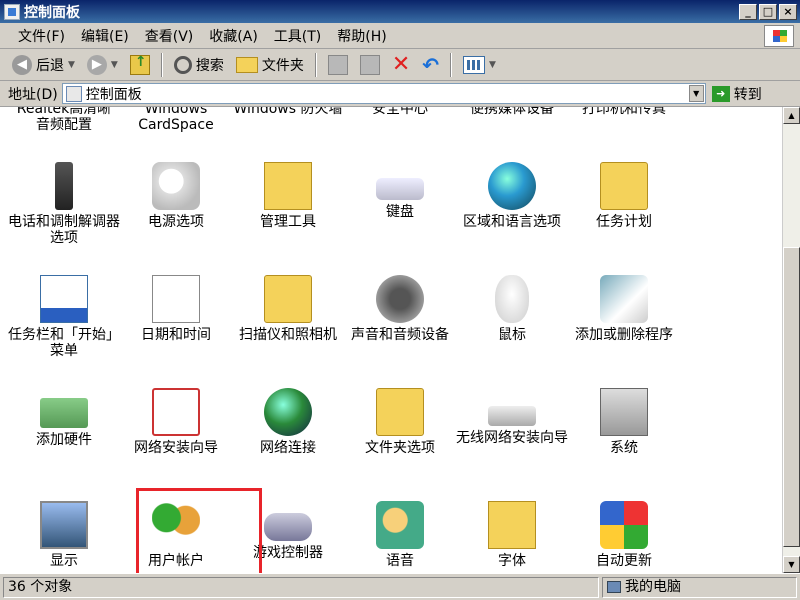 The height and width of the screenshot is (600, 800). I want to click on list-item-scanner-camera: 扫描仪和照相机, so click(288, 309).